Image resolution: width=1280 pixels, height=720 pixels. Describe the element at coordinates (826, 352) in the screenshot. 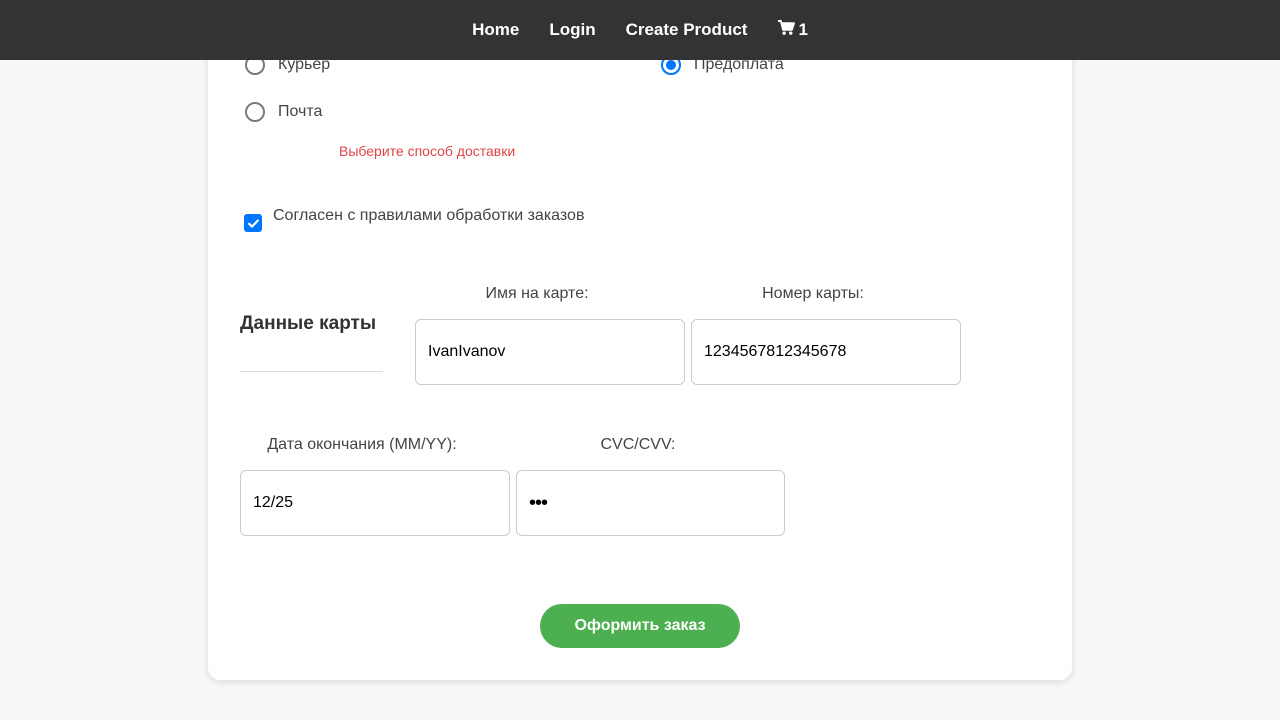

I see `card-number-input: 1234567812345678` at that location.